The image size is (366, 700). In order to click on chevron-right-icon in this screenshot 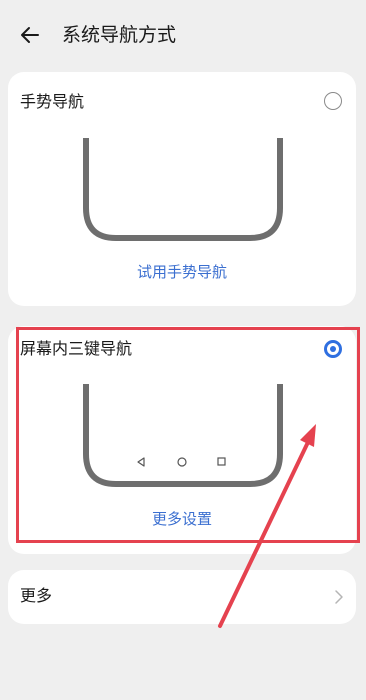, I will do `click(339, 597)`.